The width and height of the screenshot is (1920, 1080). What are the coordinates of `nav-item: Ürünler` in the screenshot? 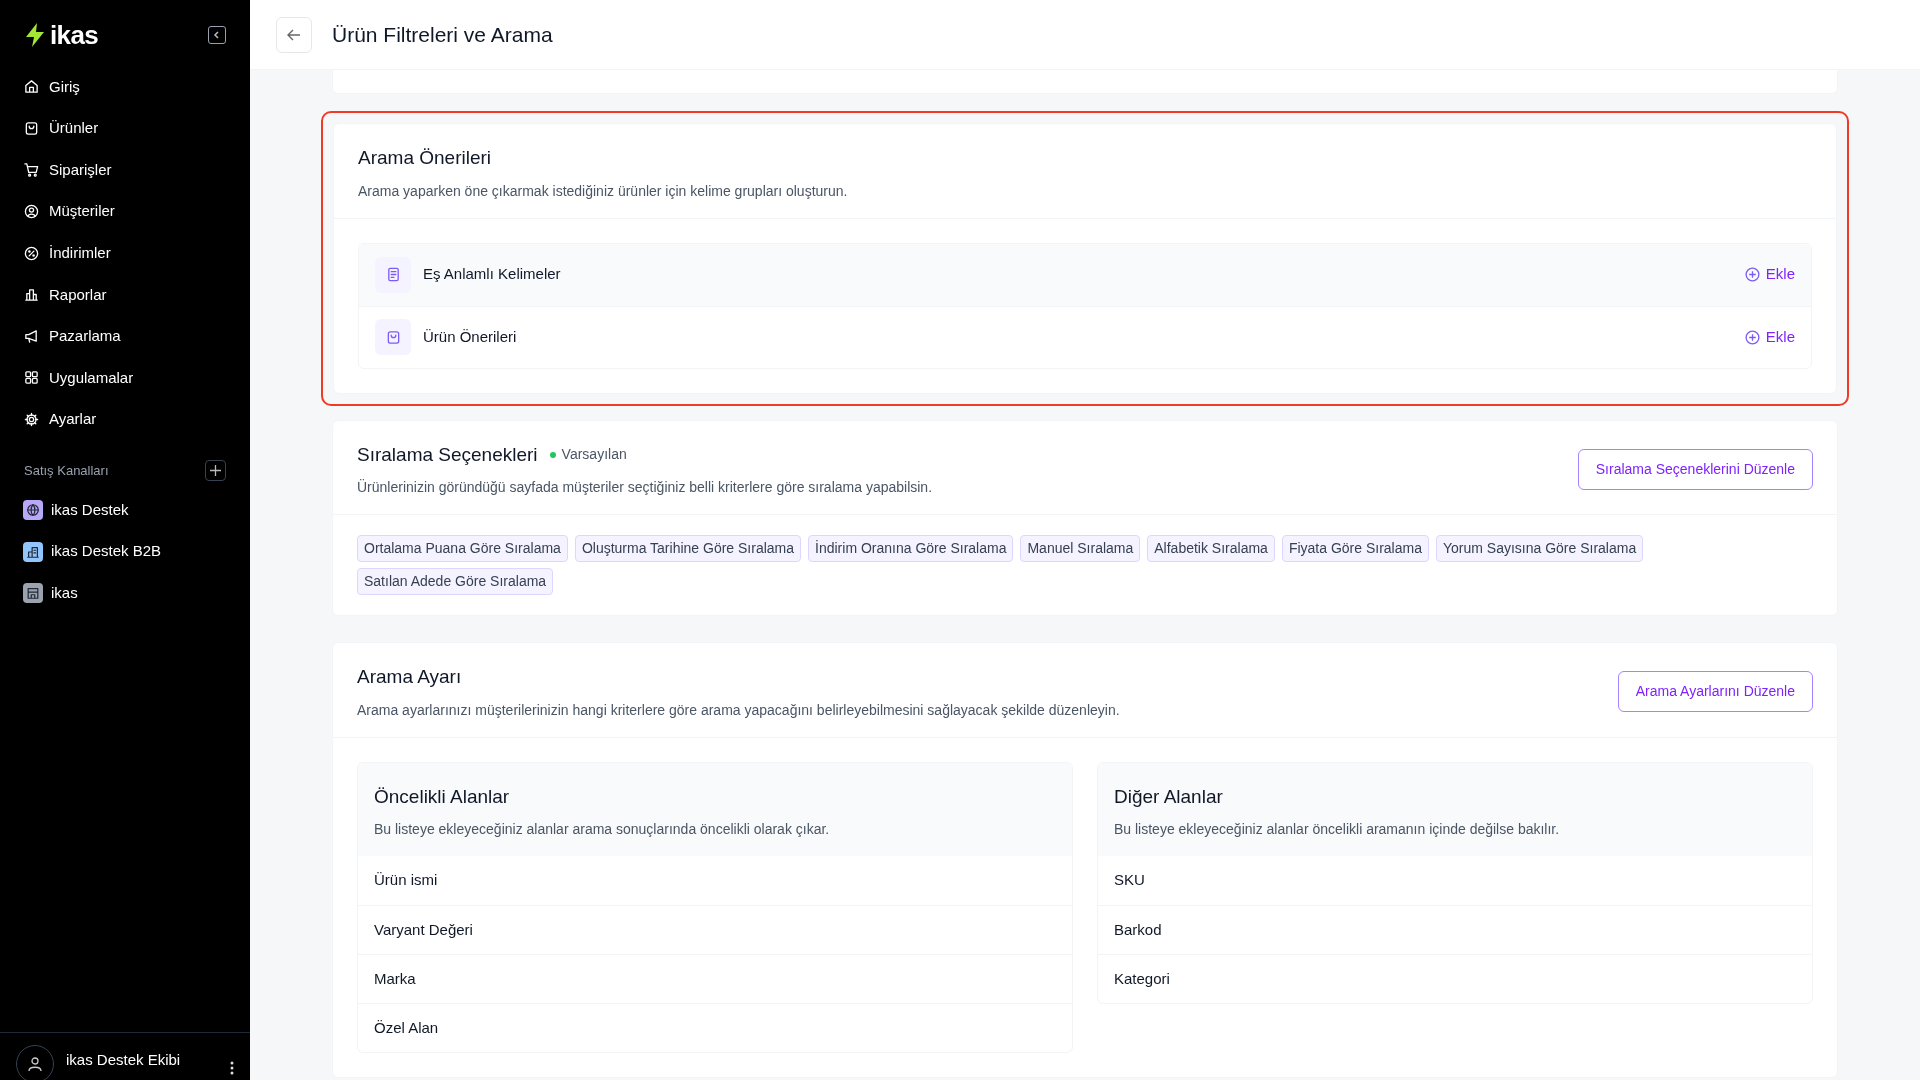 It's located at (125, 128).